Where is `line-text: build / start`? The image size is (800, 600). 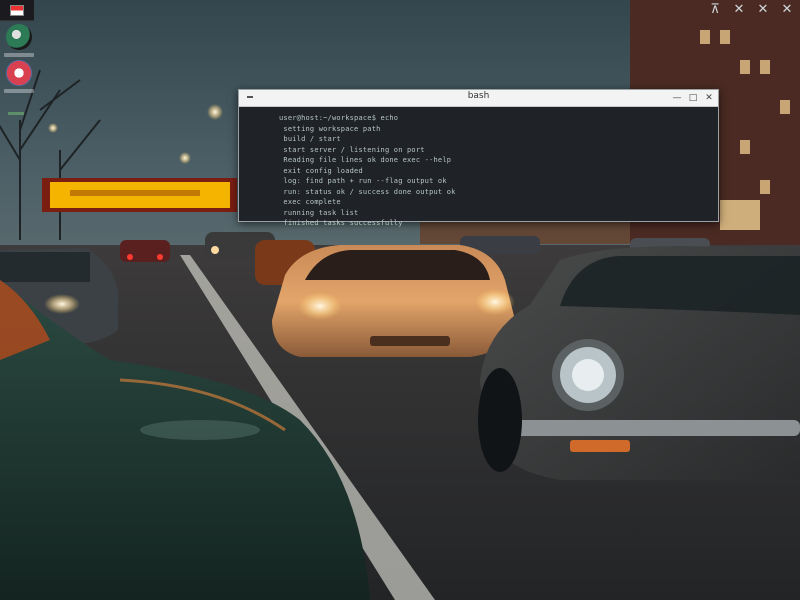
line-text: build / start is located at coordinates (310, 139).